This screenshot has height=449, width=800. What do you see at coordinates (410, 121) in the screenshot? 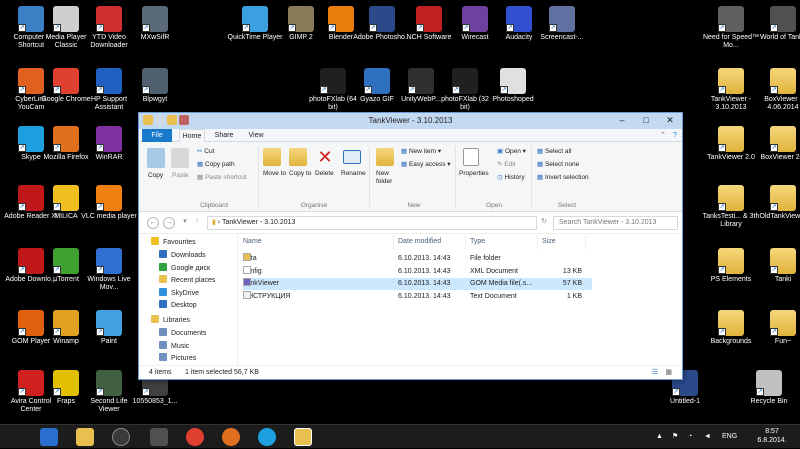
I see `title-bar: TankViewer - 3.10.2013 – □ ✕` at bounding box center [410, 121].